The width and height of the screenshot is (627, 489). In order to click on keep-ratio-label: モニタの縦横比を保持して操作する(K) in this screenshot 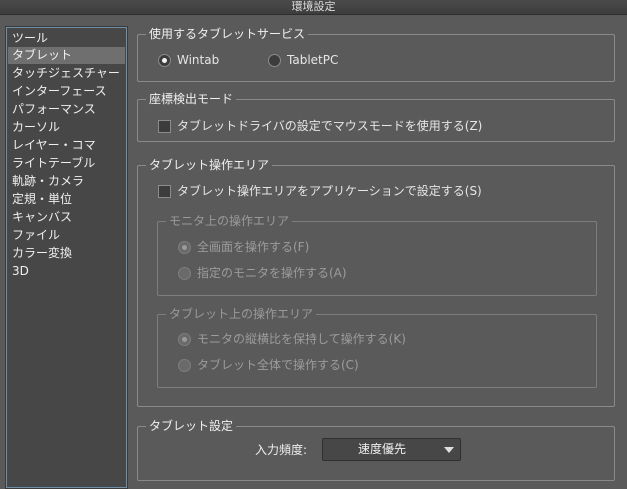, I will do `click(301, 339)`.